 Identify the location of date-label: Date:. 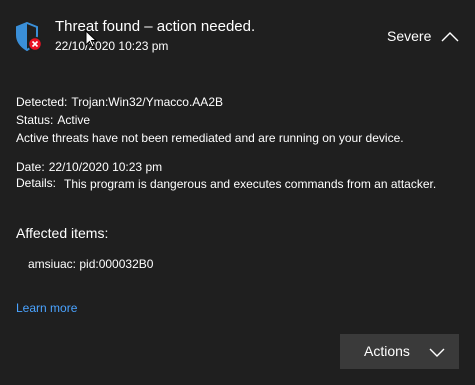
(30, 167).